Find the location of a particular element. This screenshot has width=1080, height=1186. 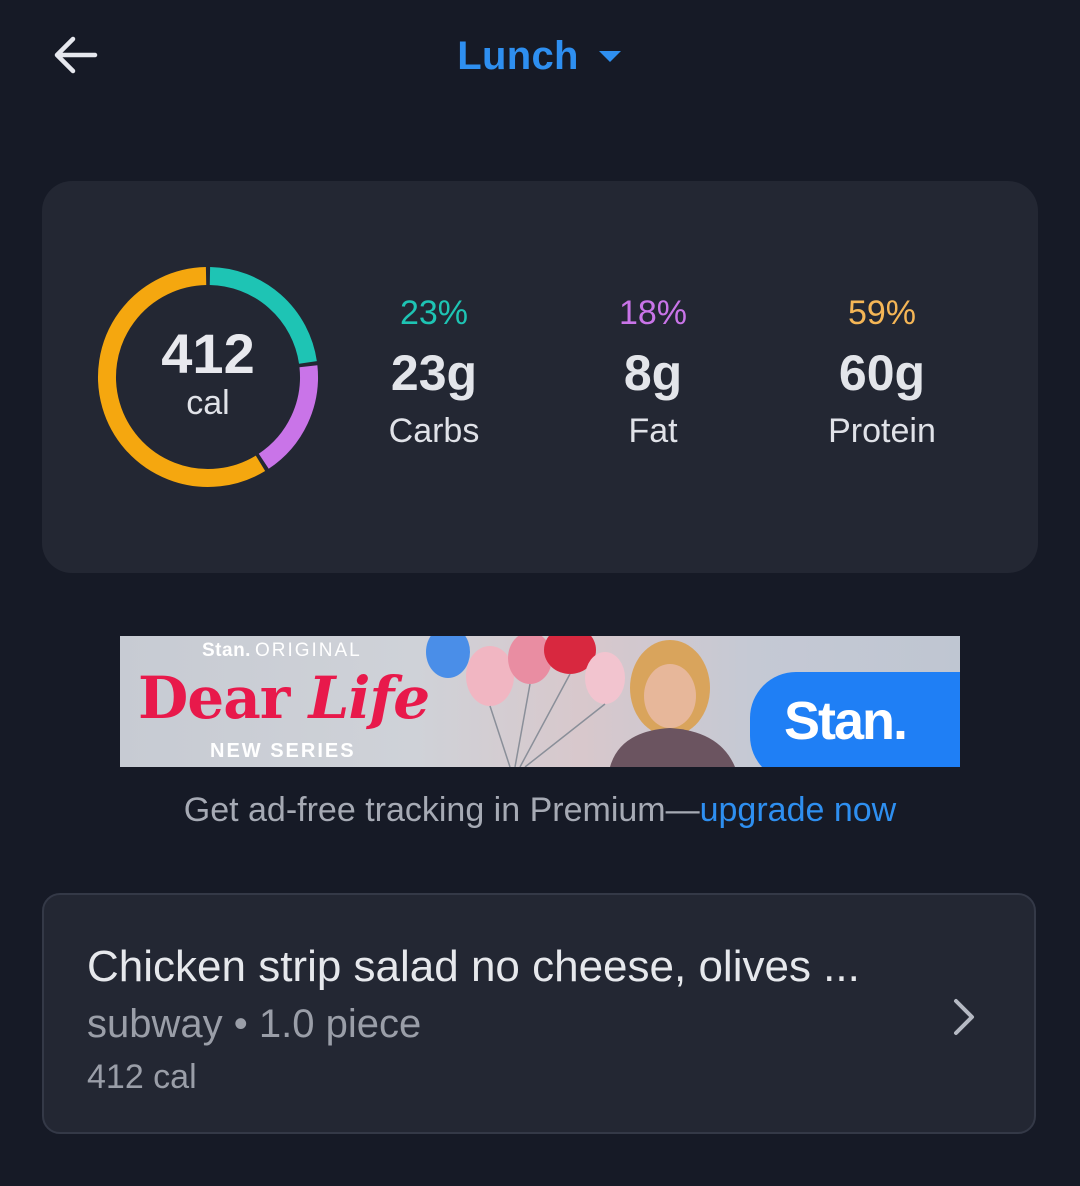

macro-carbs: 23% 23g Carbs is located at coordinates (434, 372).